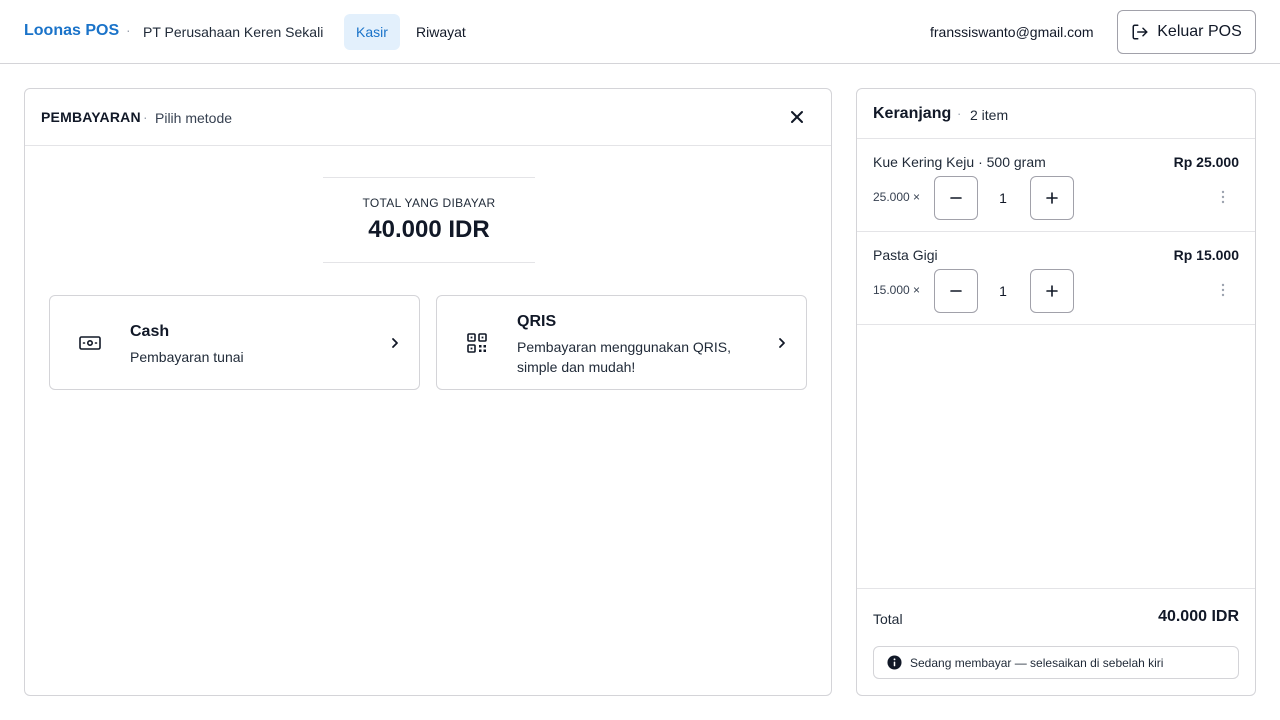 The height and width of the screenshot is (720, 1280). I want to click on logout-icon, so click(1140, 32).